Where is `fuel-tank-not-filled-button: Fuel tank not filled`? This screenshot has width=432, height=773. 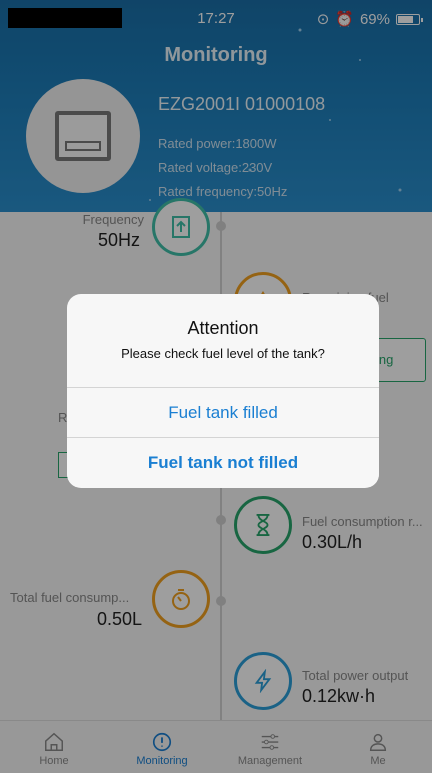 fuel-tank-not-filled-button: Fuel tank not filled is located at coordinates (223, 462).